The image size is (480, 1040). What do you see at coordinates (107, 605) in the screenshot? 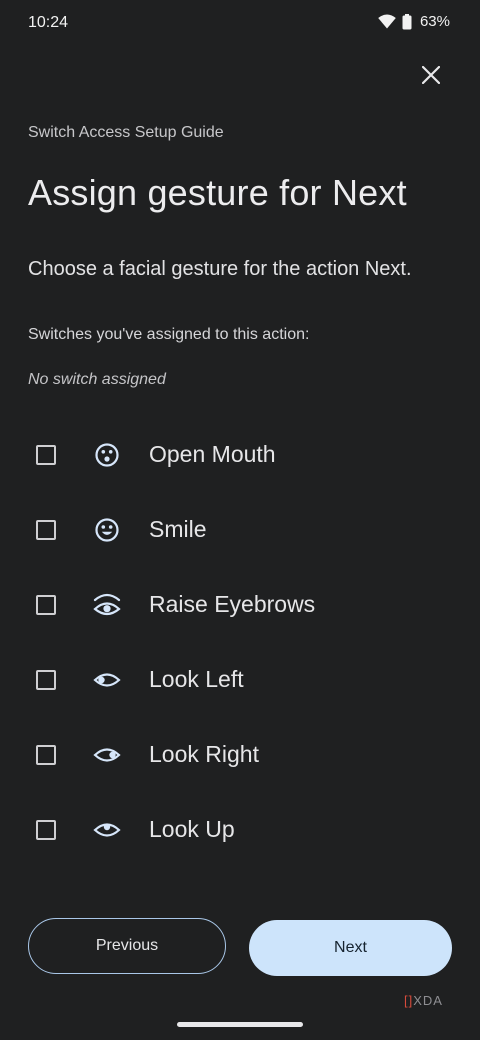
I see `raise-eyebrows-eye-icon` at bounding box center [107, 605].